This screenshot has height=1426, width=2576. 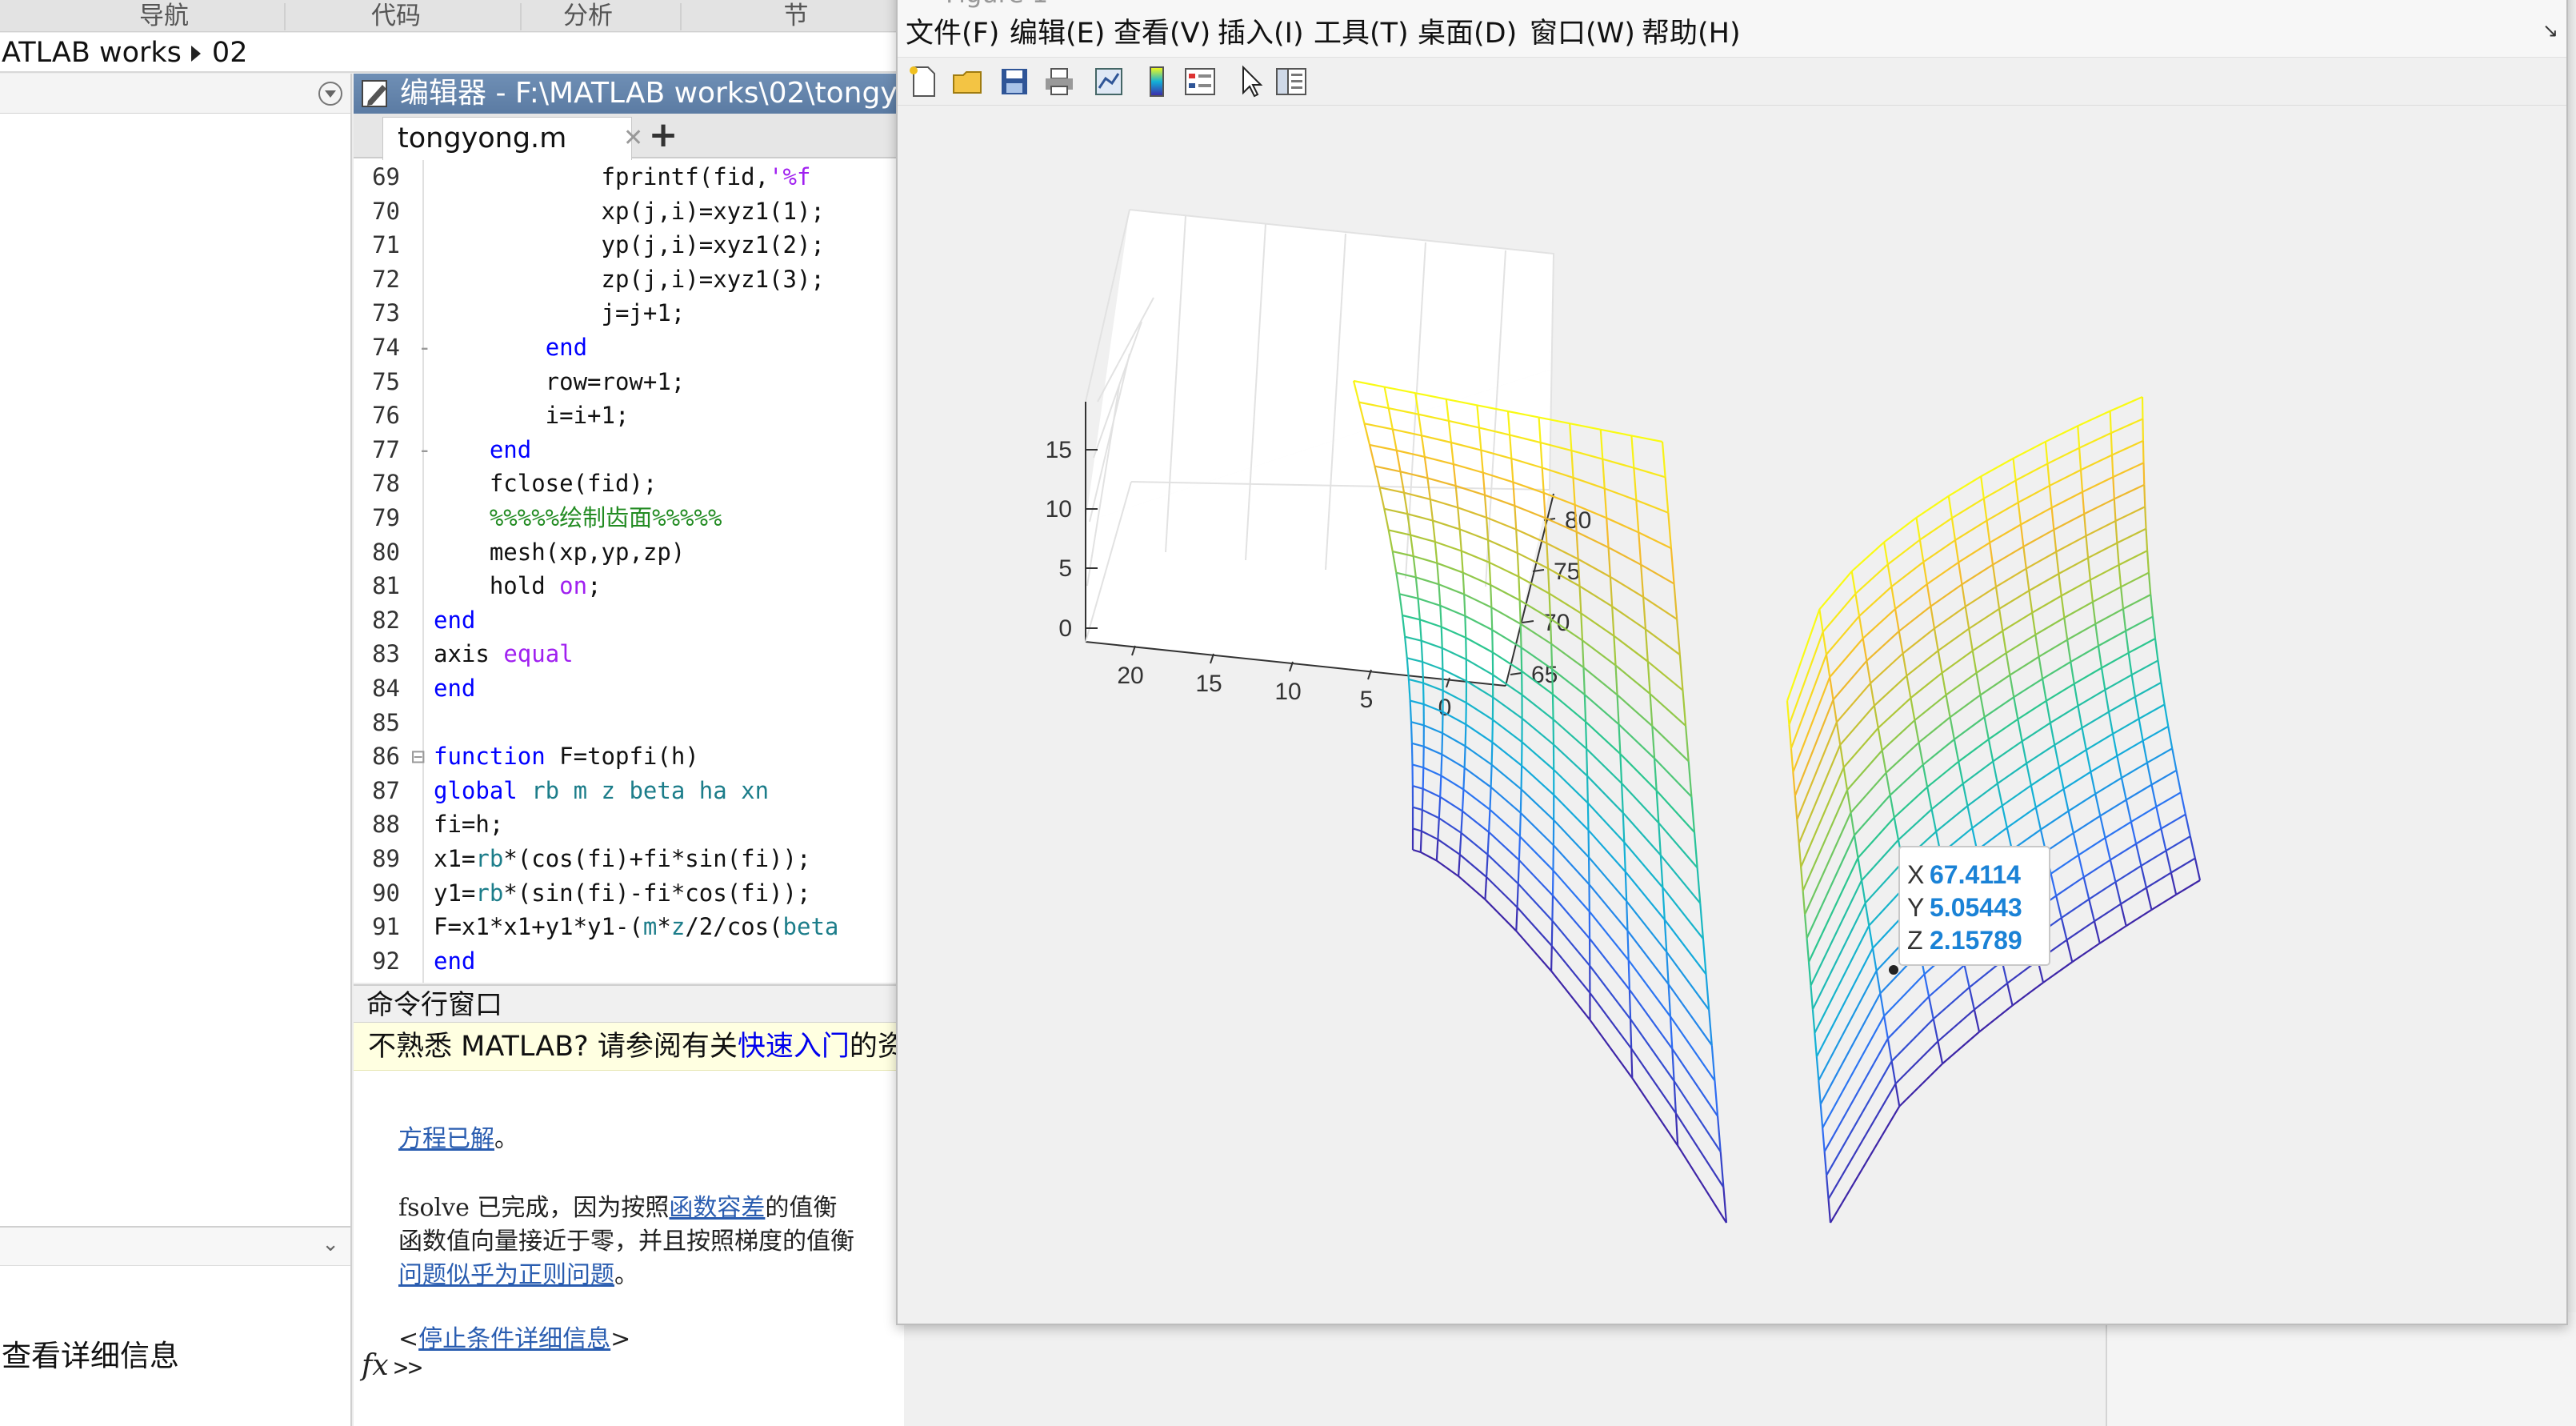 I want to click on function-browser-icon: fx, so click(x=375, y=1366).